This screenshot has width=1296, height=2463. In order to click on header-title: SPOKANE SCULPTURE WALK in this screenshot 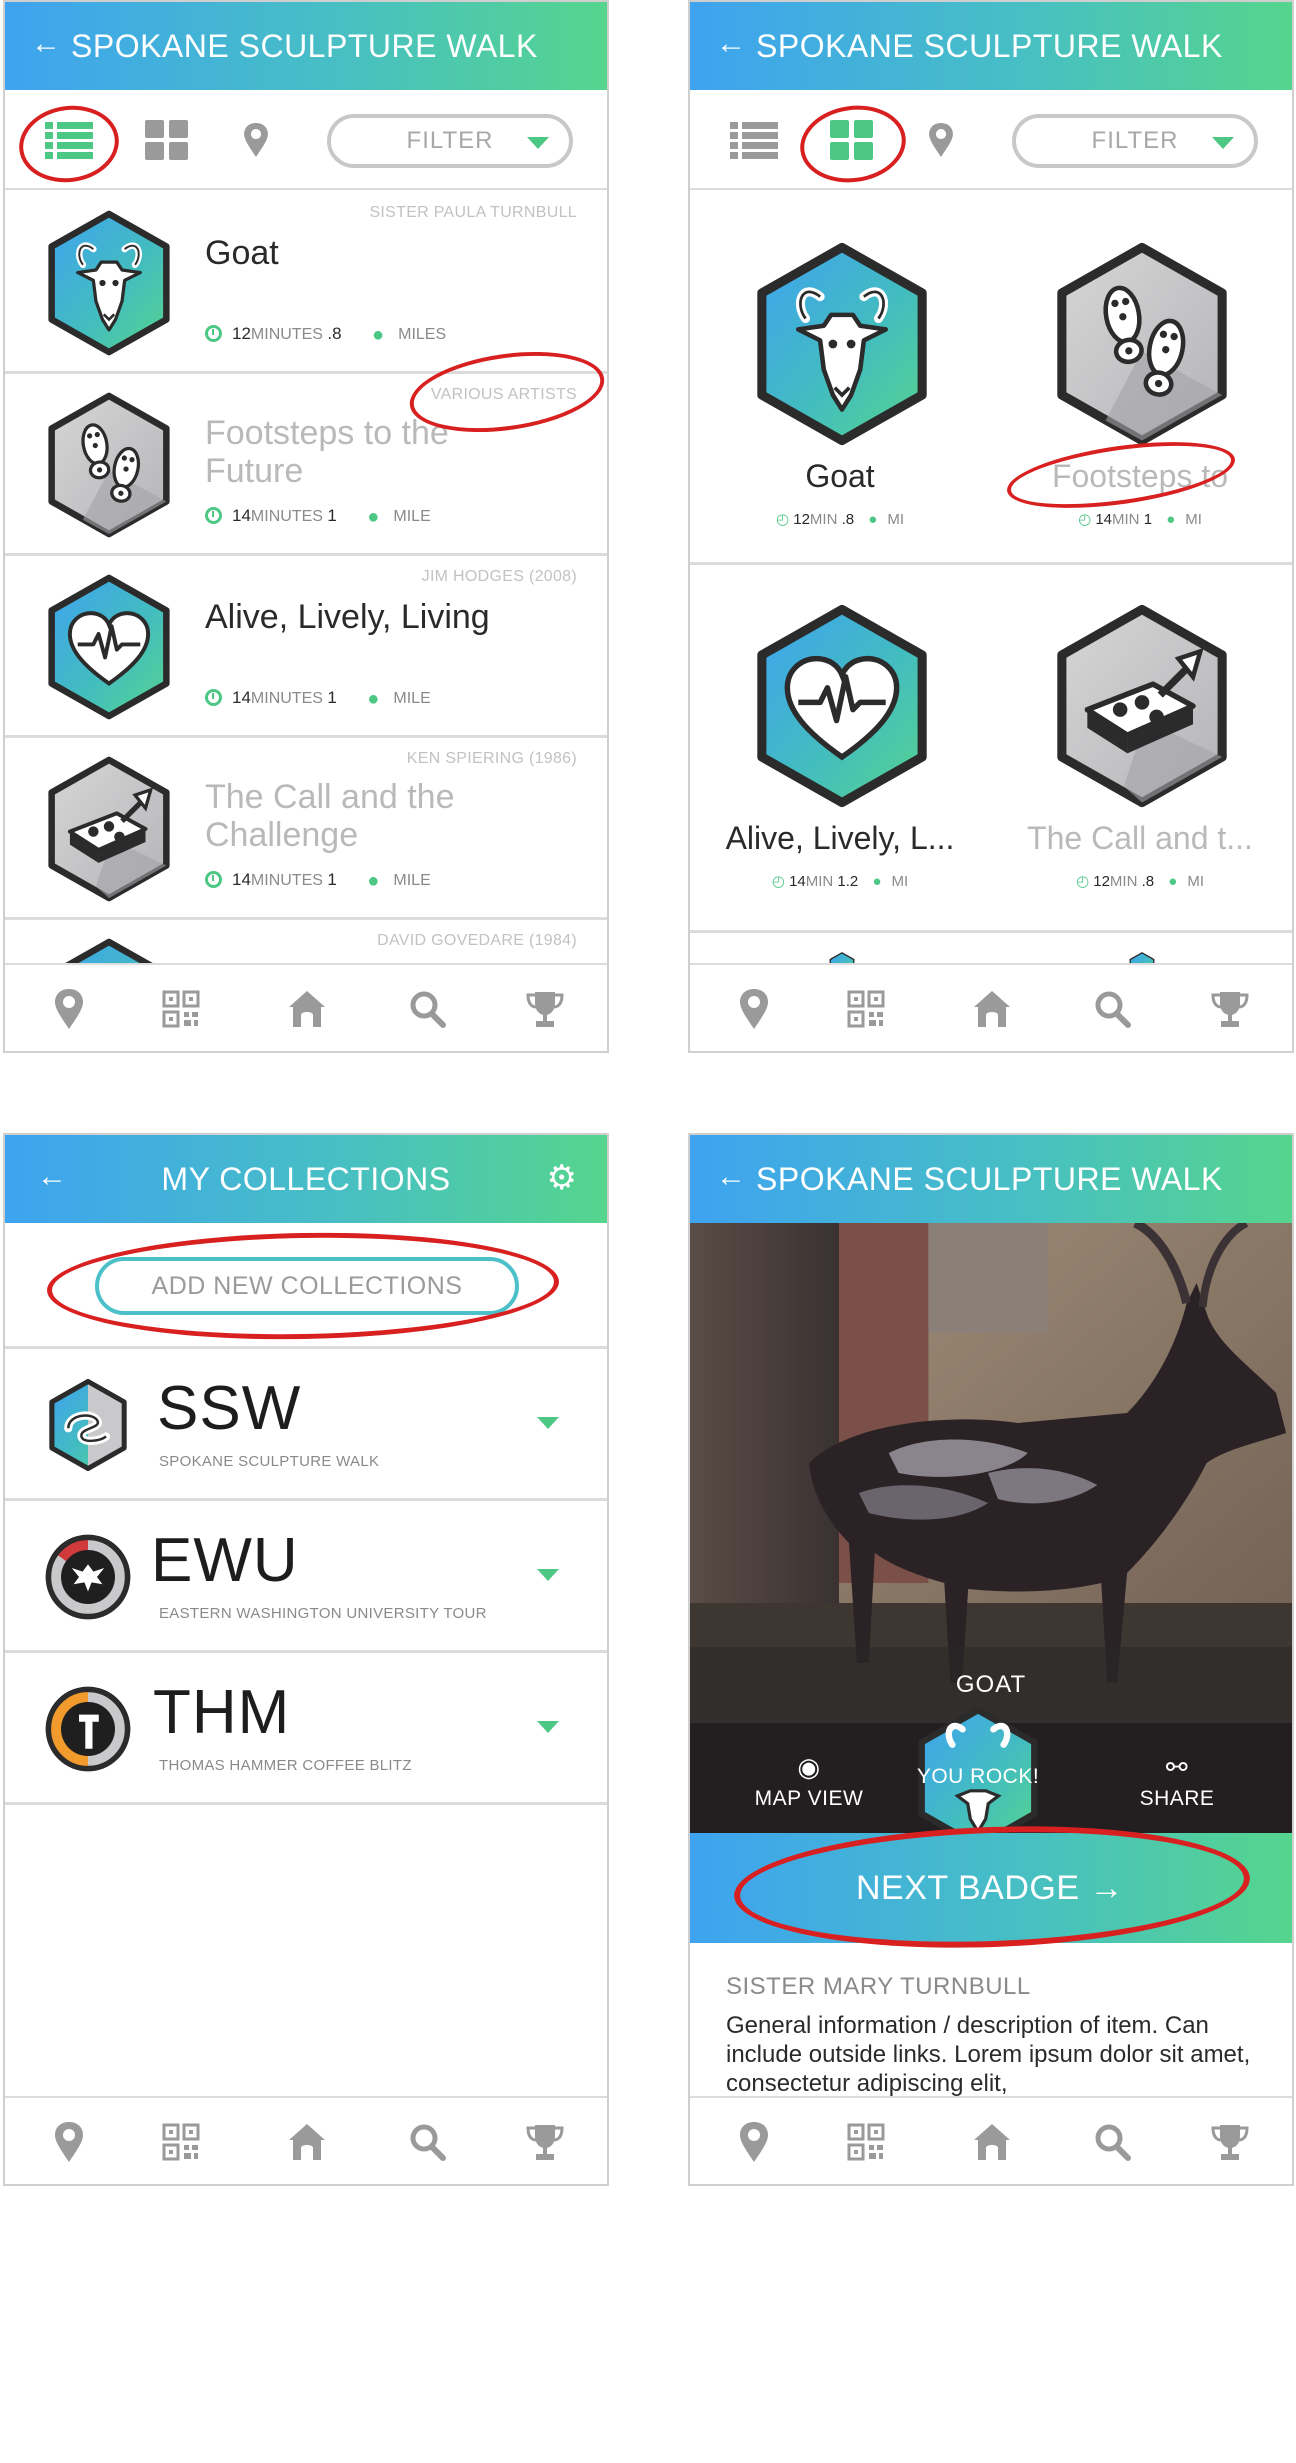, I will do `click(989, 46)`.